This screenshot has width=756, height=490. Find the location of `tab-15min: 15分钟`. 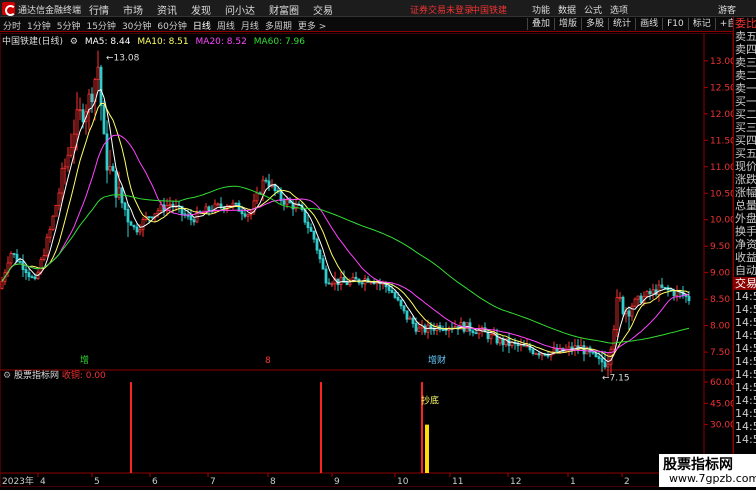

tab-15min: 15分钟 is located at coordinates (100, 25).